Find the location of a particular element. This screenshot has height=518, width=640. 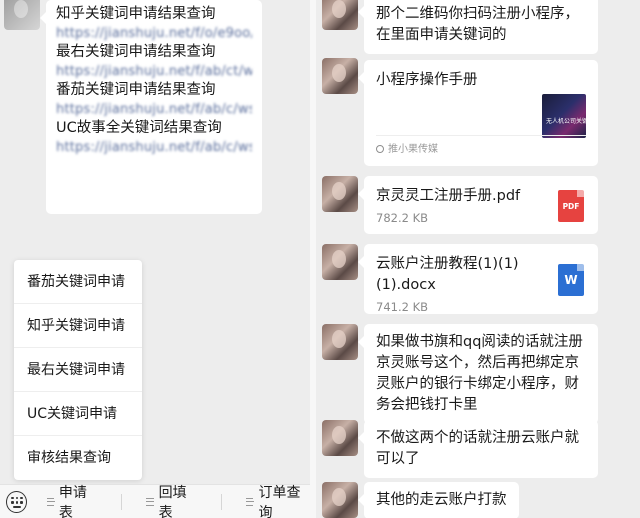

menu-button-label: 订单查询 is located at coordinates (279, 501).